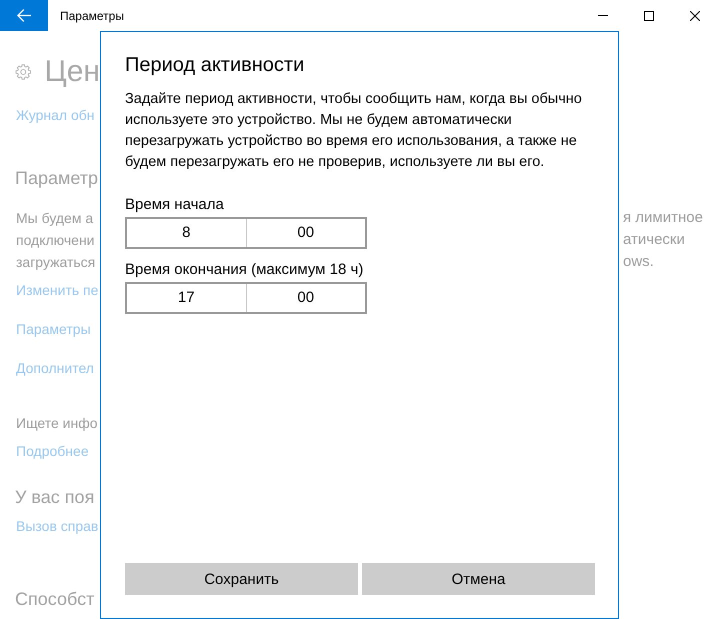 This screenshot has height=619, width=719. What do you see at coordinates (186, 298) in the screenshot?
I see `hour-segment: 17` at bounding box center [186, 298].